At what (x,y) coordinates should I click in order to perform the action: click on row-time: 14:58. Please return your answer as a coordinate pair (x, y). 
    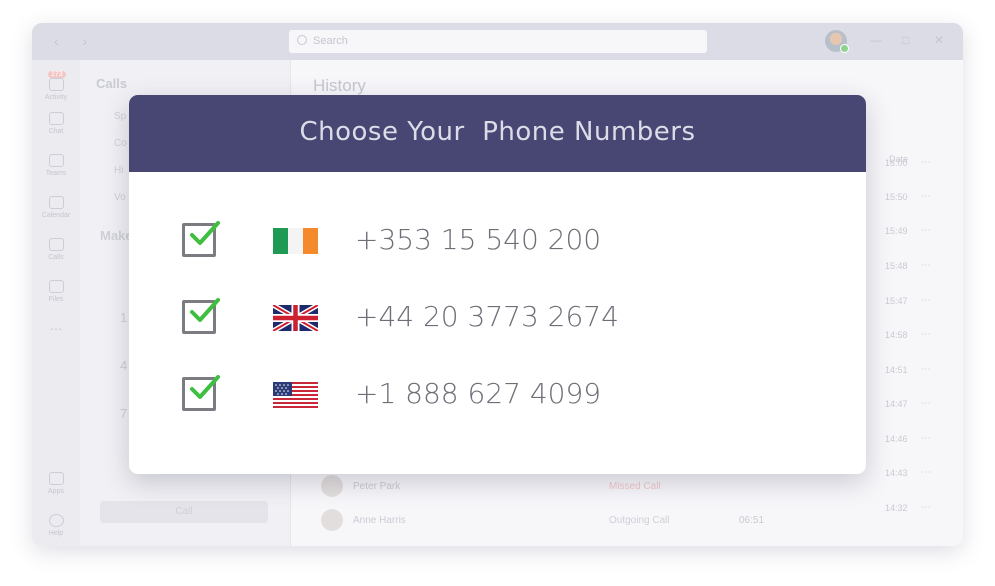
    Looking at the image, I should click on (896, 335).